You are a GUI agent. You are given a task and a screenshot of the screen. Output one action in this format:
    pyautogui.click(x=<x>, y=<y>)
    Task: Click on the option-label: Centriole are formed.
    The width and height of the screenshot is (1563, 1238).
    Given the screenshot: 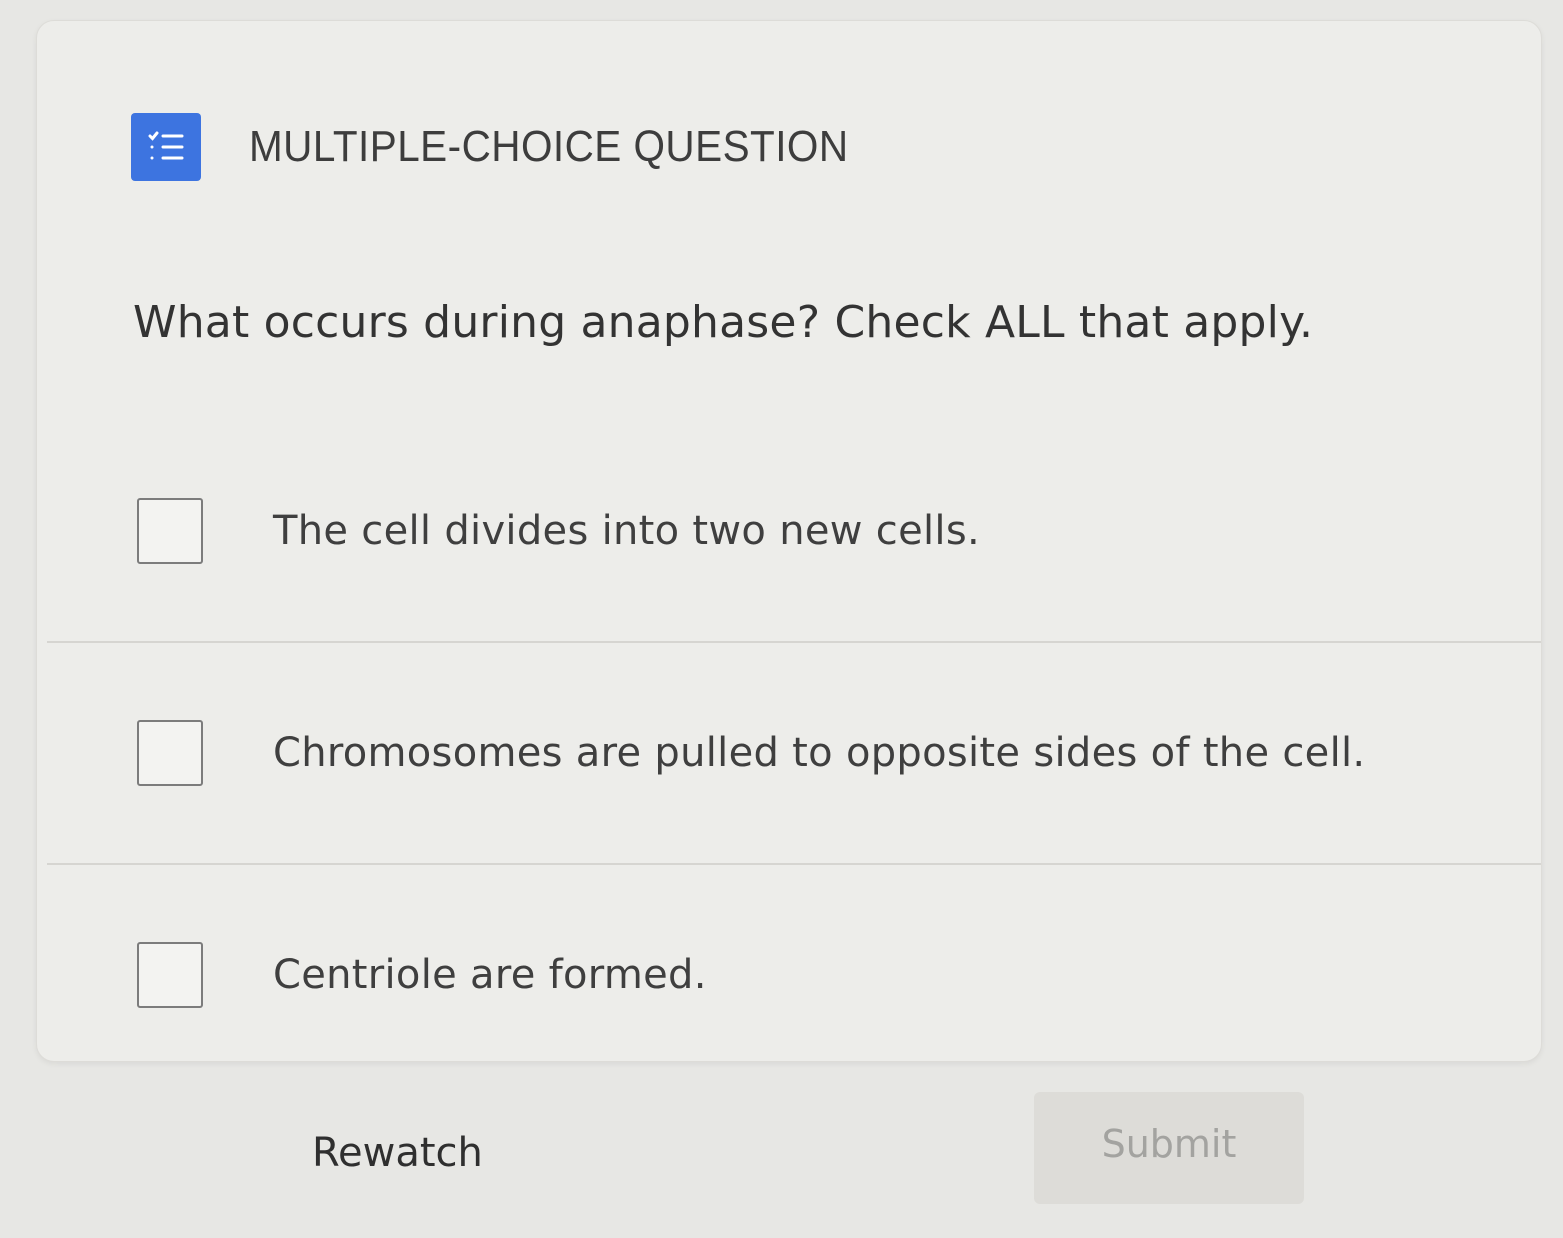 What is the action you would take?
    pyautogui.click(x=490, y=975)
    